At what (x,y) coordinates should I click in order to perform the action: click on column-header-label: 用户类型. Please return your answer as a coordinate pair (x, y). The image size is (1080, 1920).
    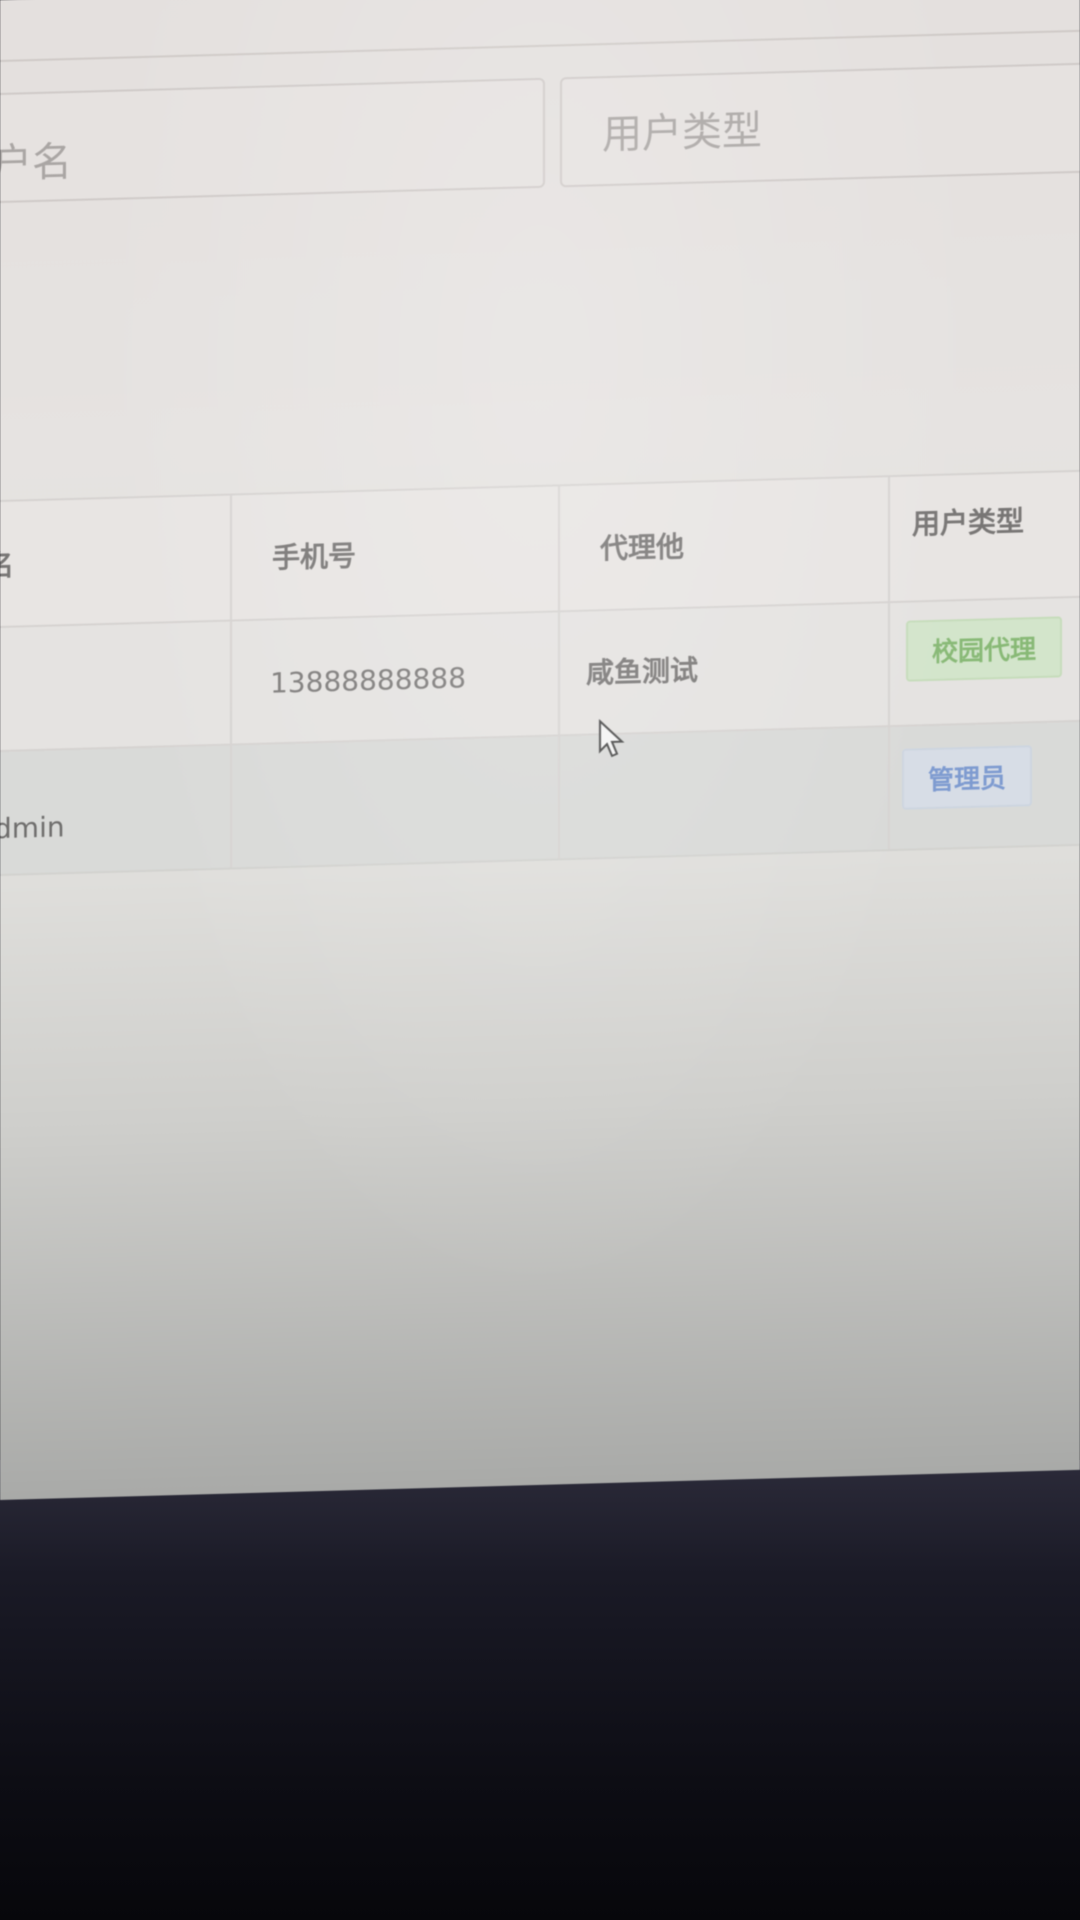
    Looking at the image, I should click on (968, 522).